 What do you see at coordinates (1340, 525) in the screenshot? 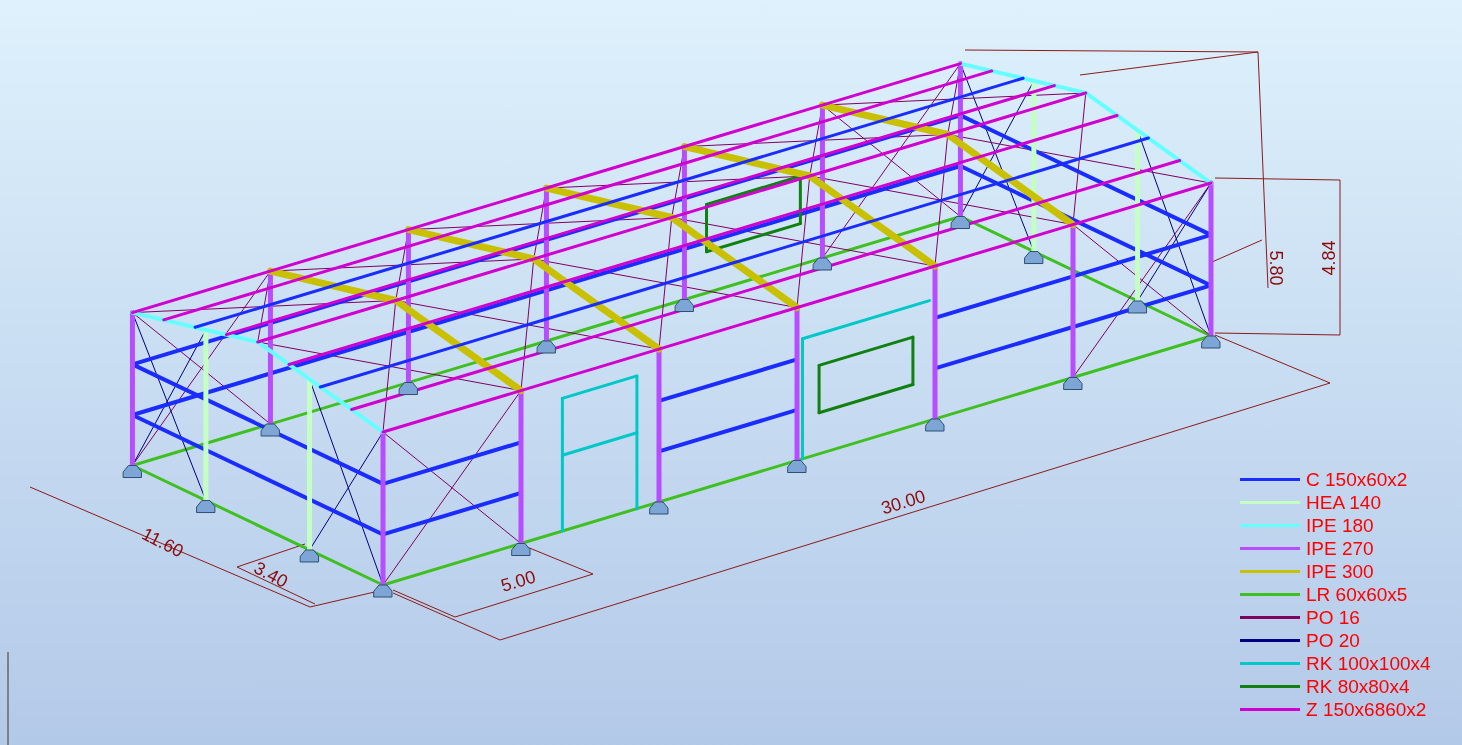
I see `legend-label: IPE 180` at bounding box center [1340, 525].